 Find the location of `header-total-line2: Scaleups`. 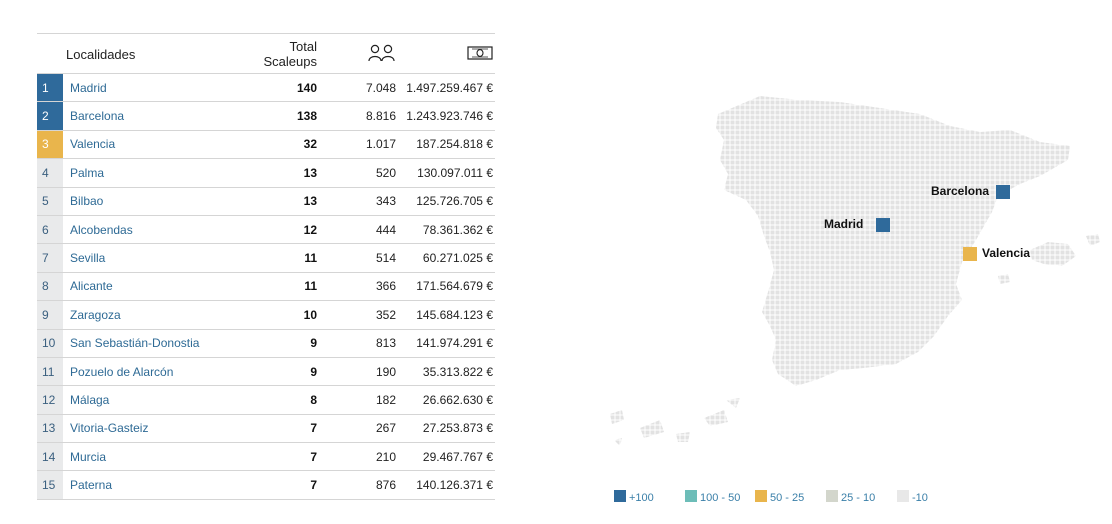

header-total-line2: Scaleups is located at coordinates (290, 61).